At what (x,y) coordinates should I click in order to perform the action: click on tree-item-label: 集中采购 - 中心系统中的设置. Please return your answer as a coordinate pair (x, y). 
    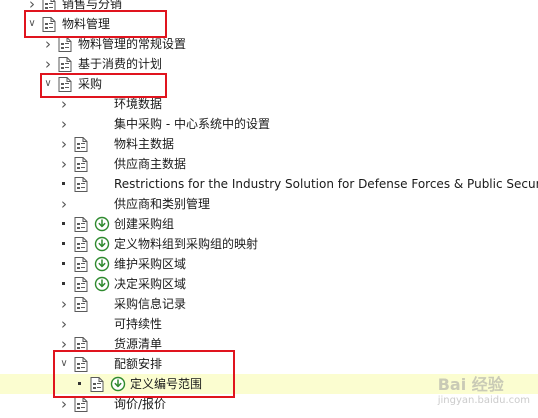
    Looking at the image, I should click on (192, 124).